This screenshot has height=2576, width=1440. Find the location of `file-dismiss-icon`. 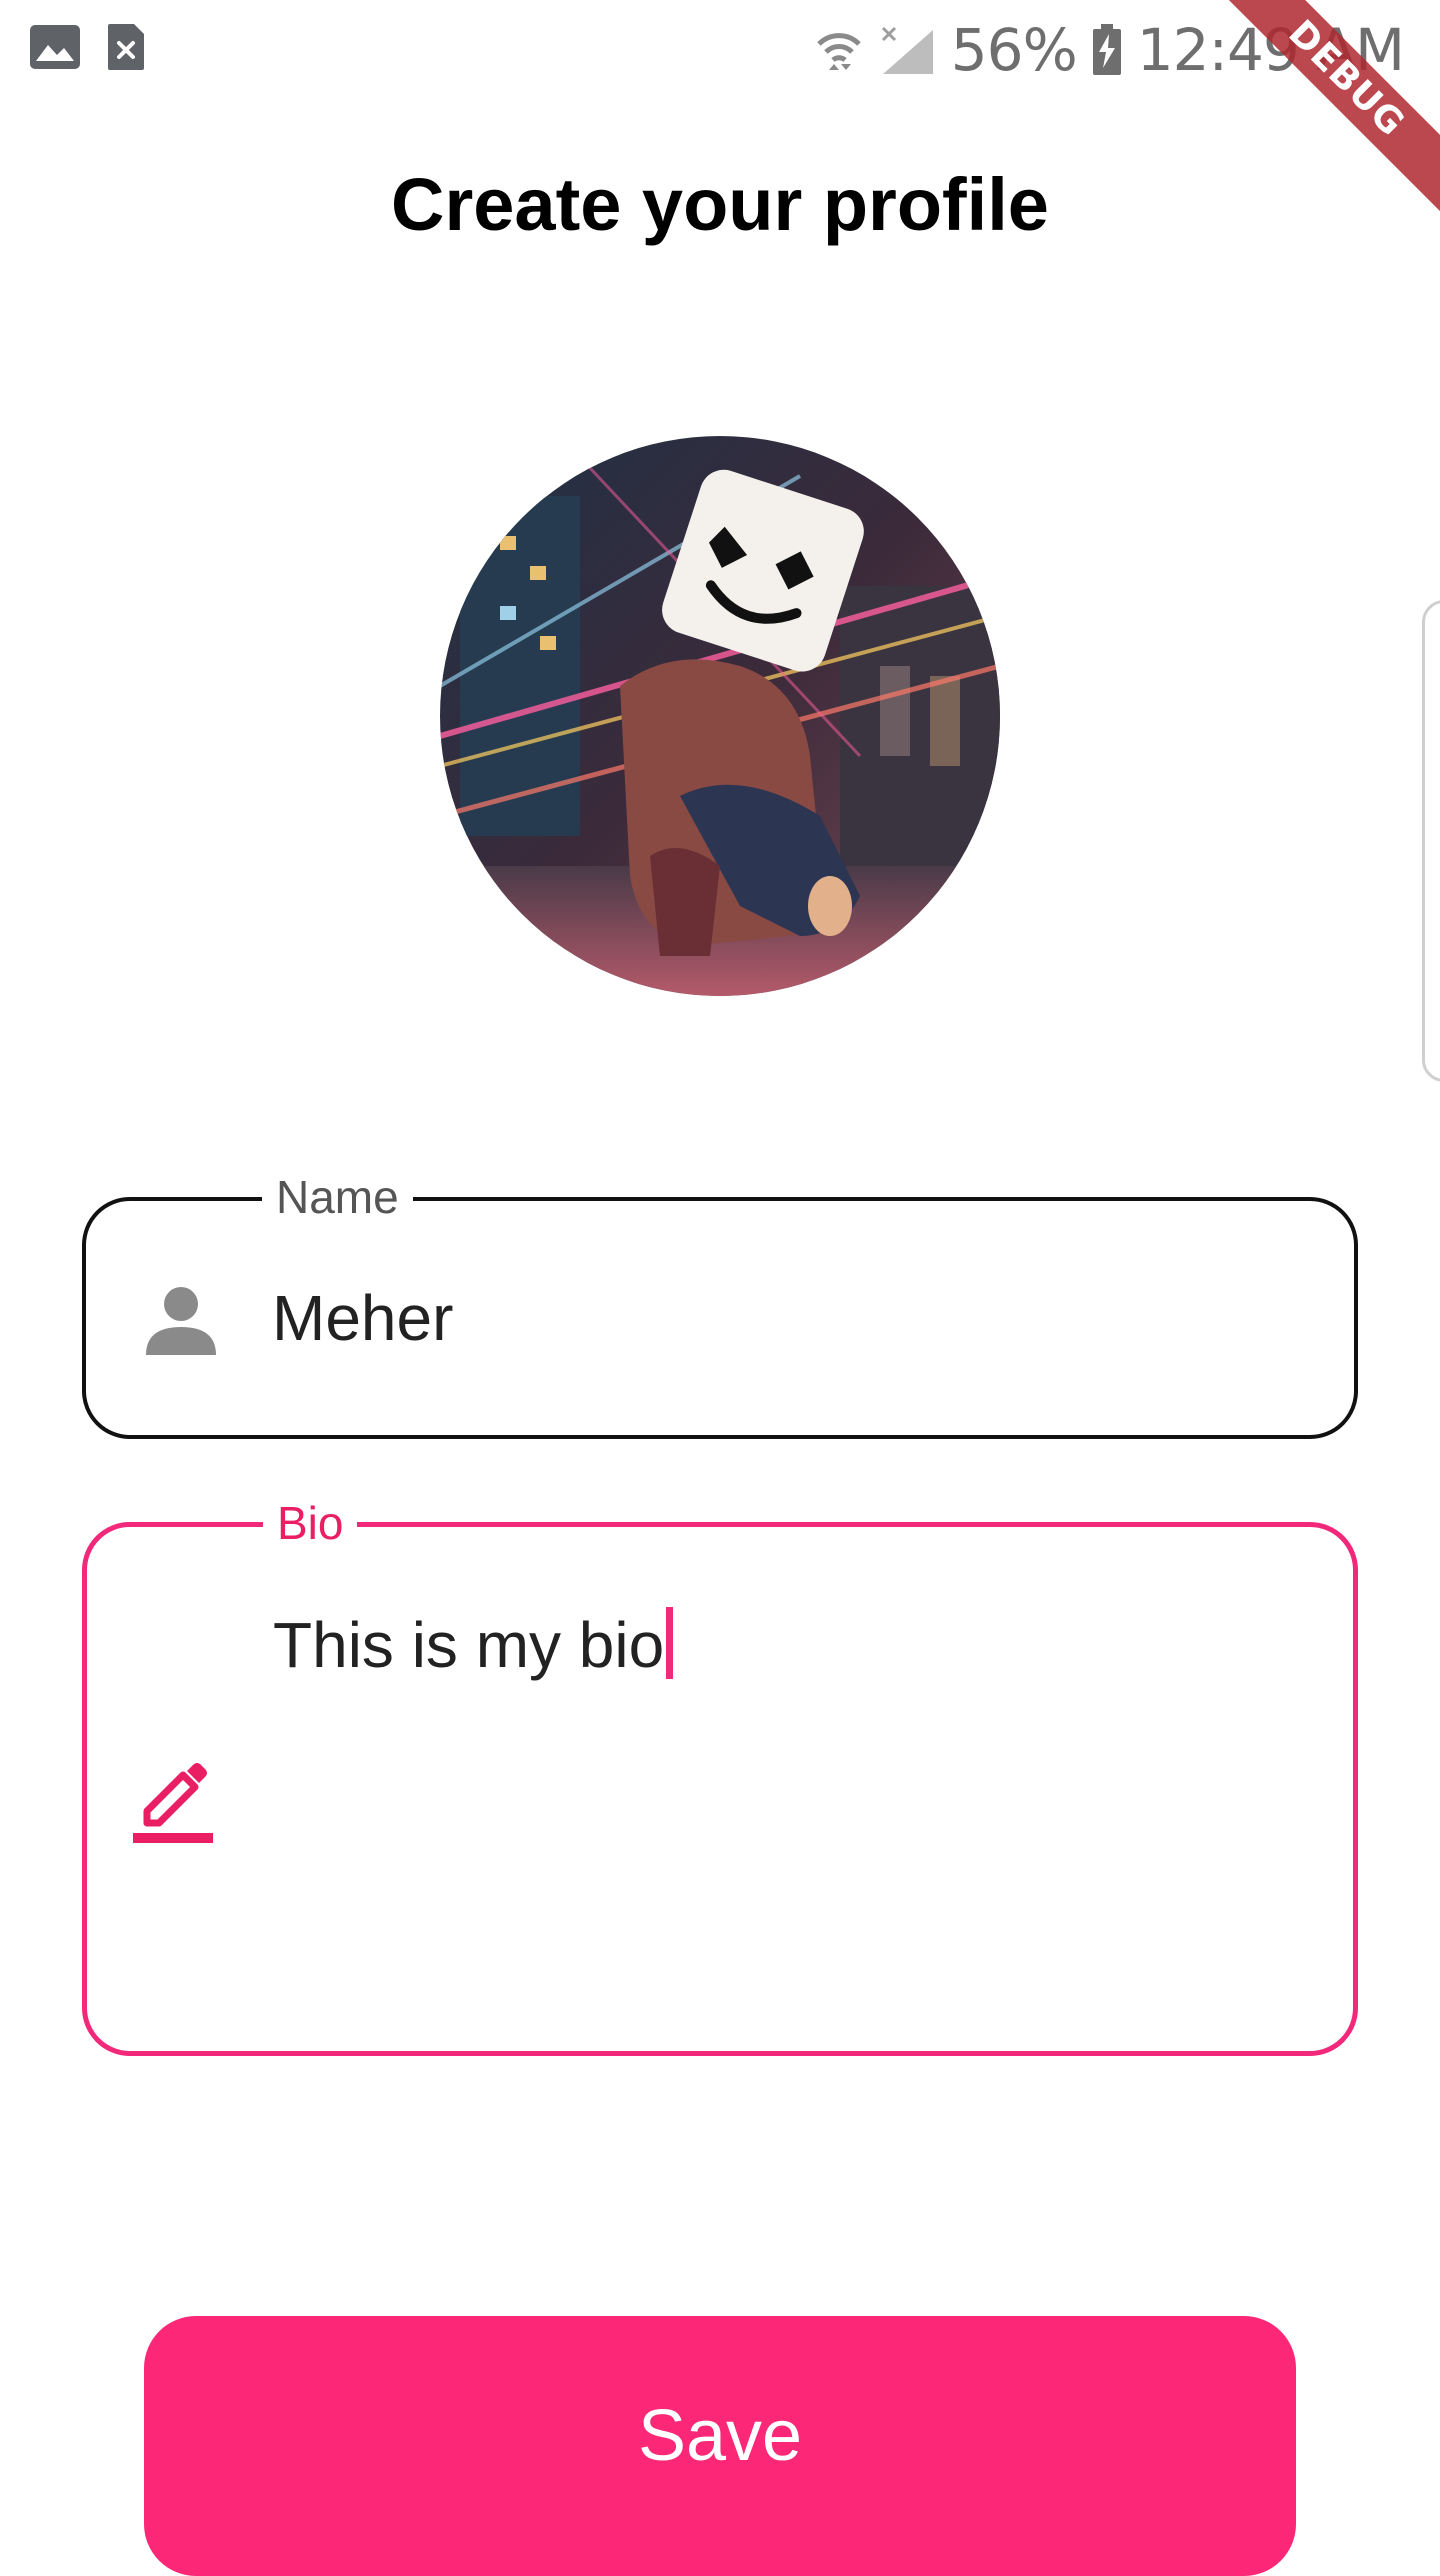

file-dismiss-icon is located at coordinates (126, 49).